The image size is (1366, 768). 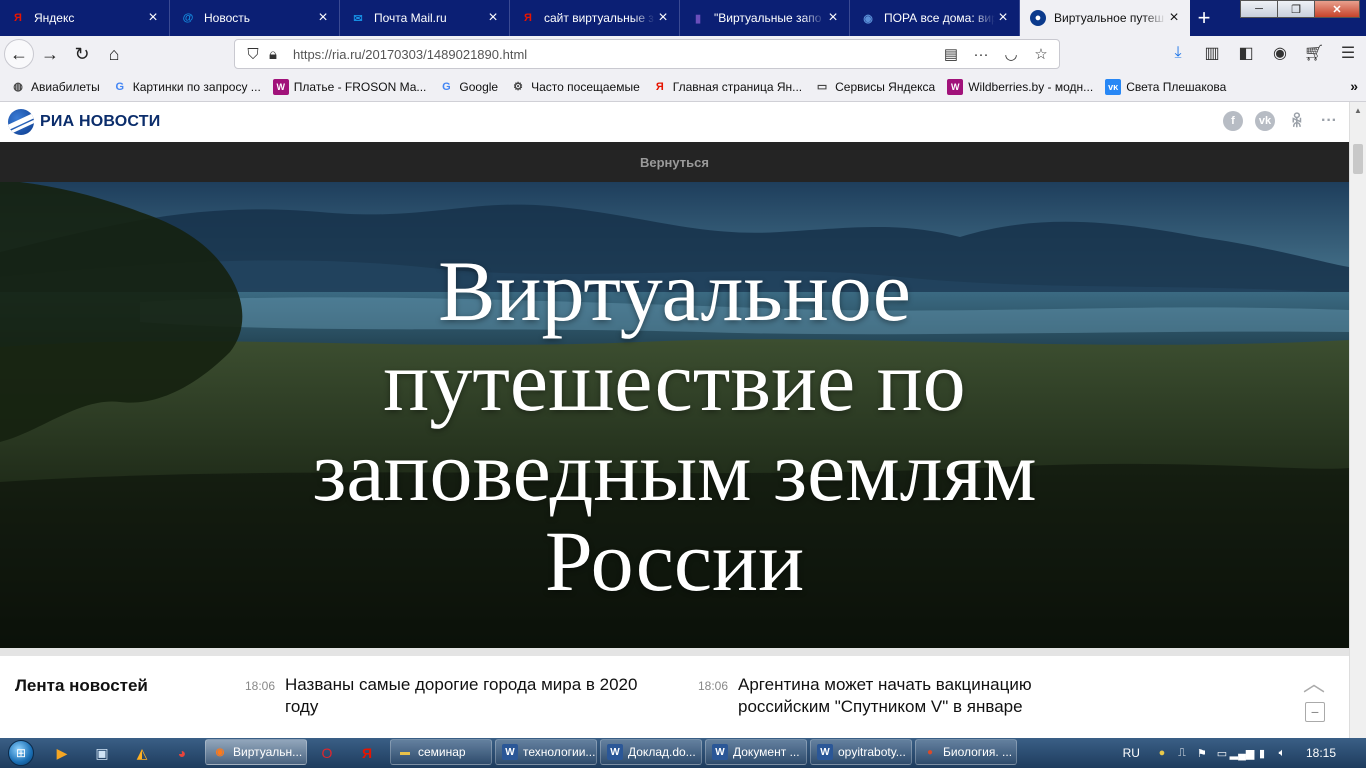 What do you see at coordinates (1357, 420) in the screenshot?
I see `page-scrollbar: ▲` at bounding box center [1357, 420].